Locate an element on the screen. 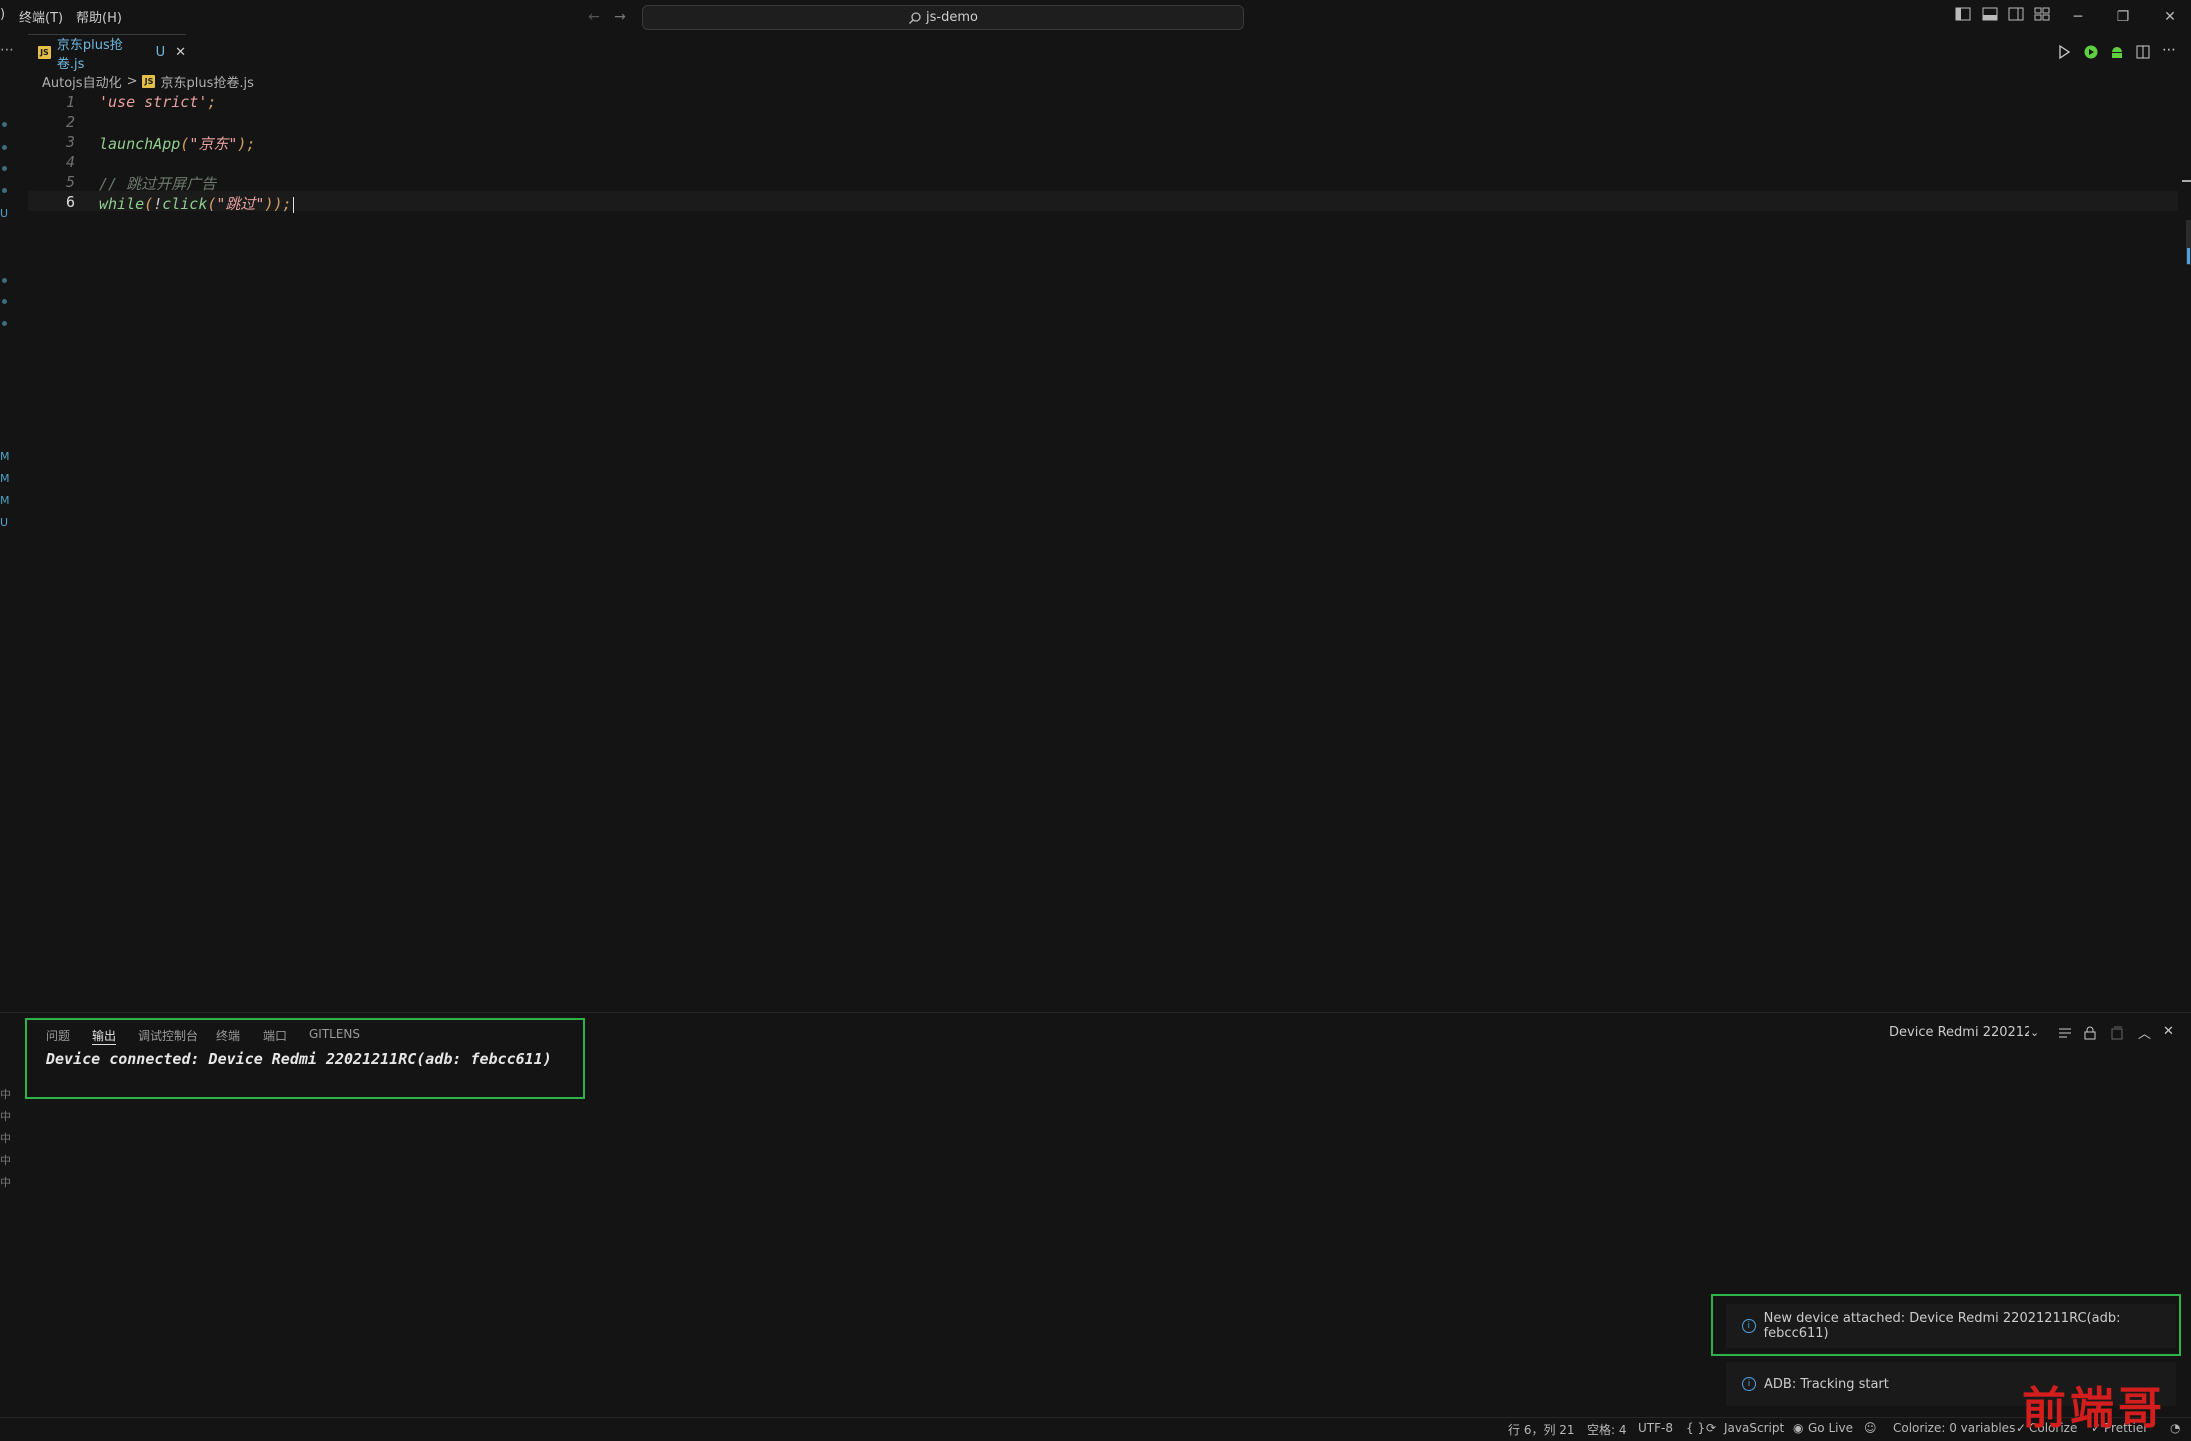 This screenshot has height=1441, width=2191. code-token: "跳过" is located at coordinates (240, 204).